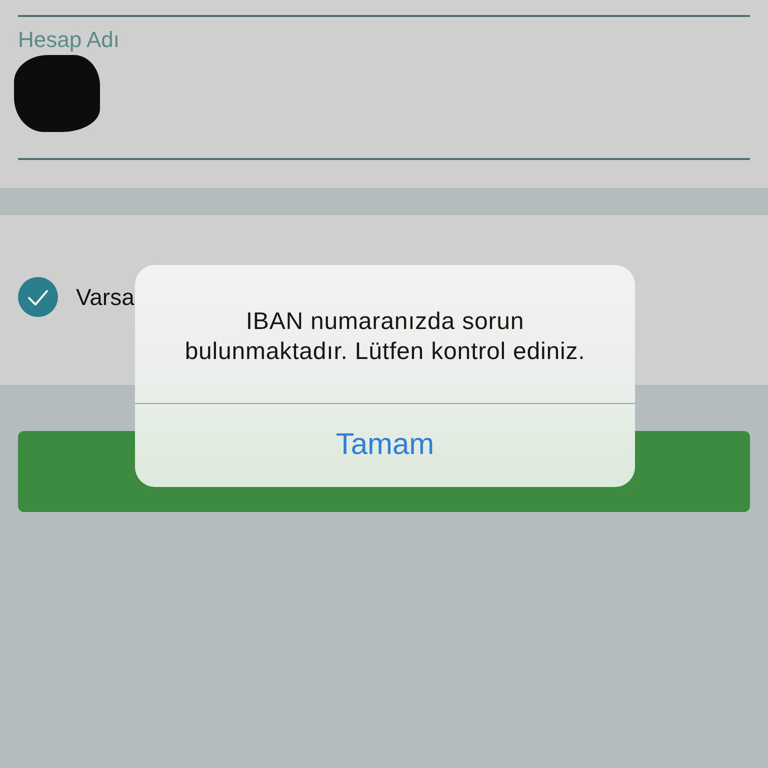  Describe the element at coordinates (105, 297) in the screenshot. I see `checkbox-label: Varsa` at that location.